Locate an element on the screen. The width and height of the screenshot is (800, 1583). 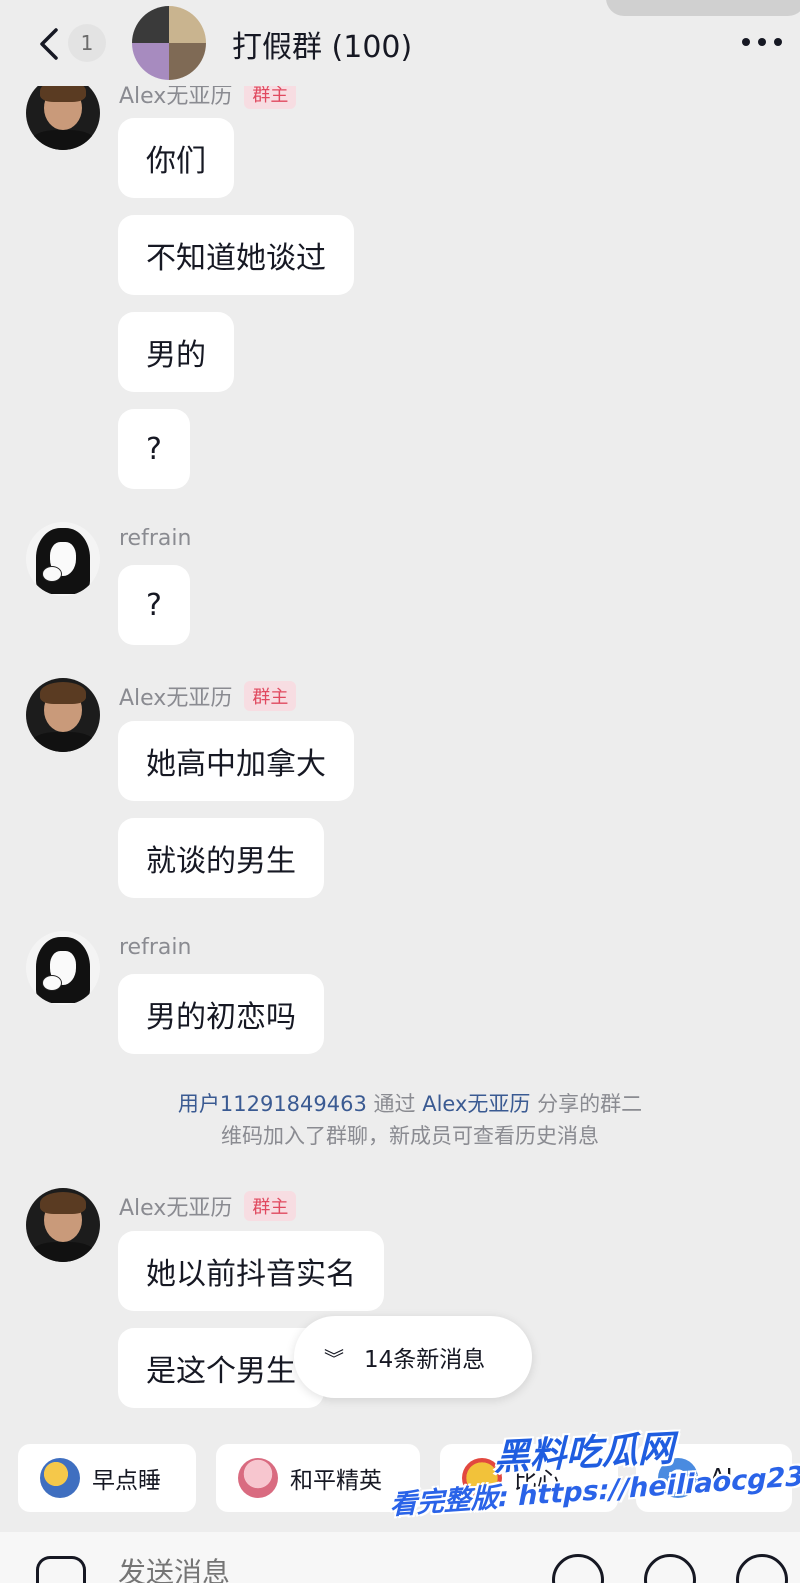
game-avatar-icon is located at coordinates (258, 1478).